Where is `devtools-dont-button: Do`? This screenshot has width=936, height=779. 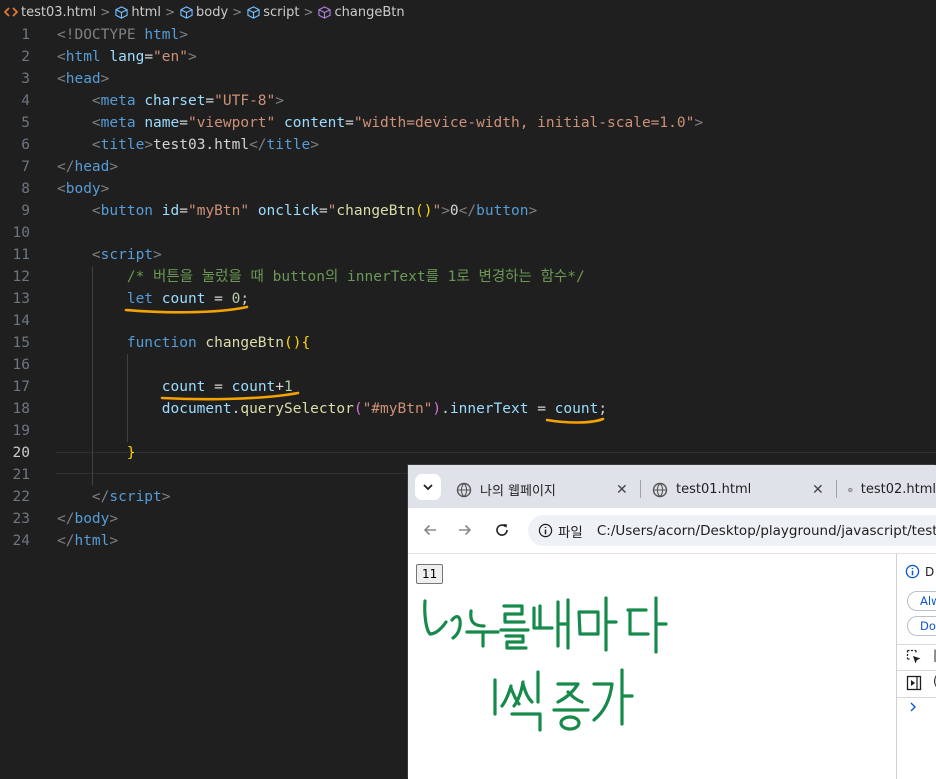 devtools-dont-button: Do is located at coordinates (921, 626).